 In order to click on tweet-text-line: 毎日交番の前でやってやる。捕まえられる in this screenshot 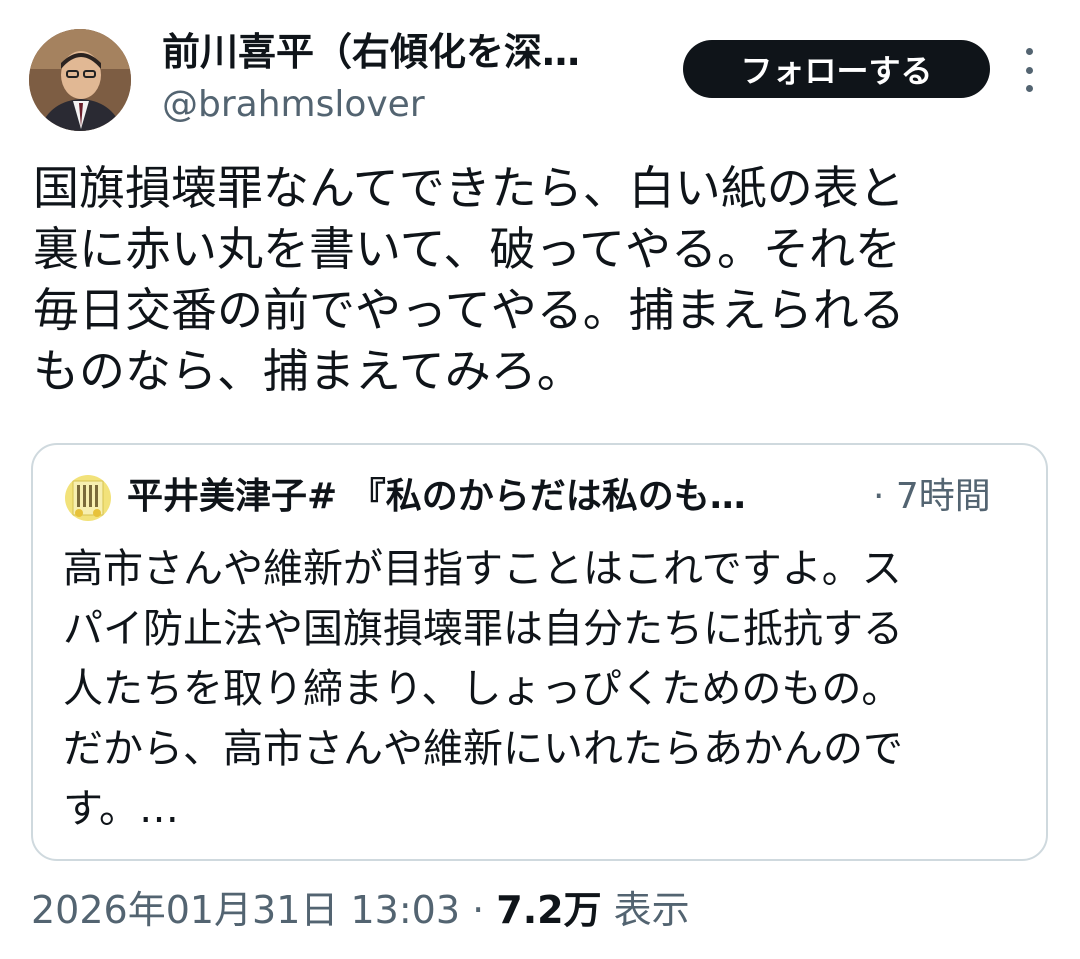, I will do `click(469, 310)`.